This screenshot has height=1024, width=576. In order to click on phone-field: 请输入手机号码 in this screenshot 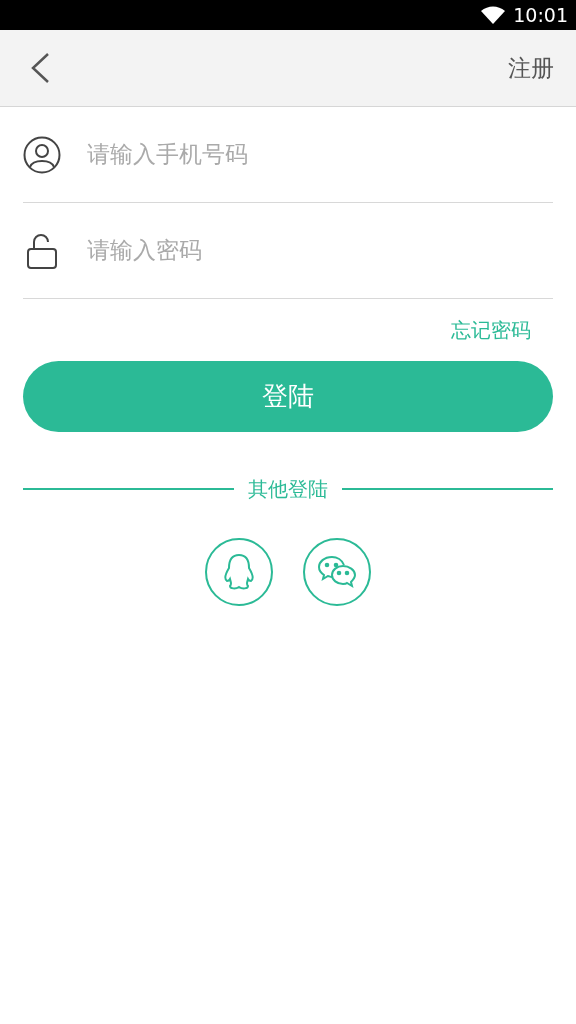, I will do `click(320, 154)`.